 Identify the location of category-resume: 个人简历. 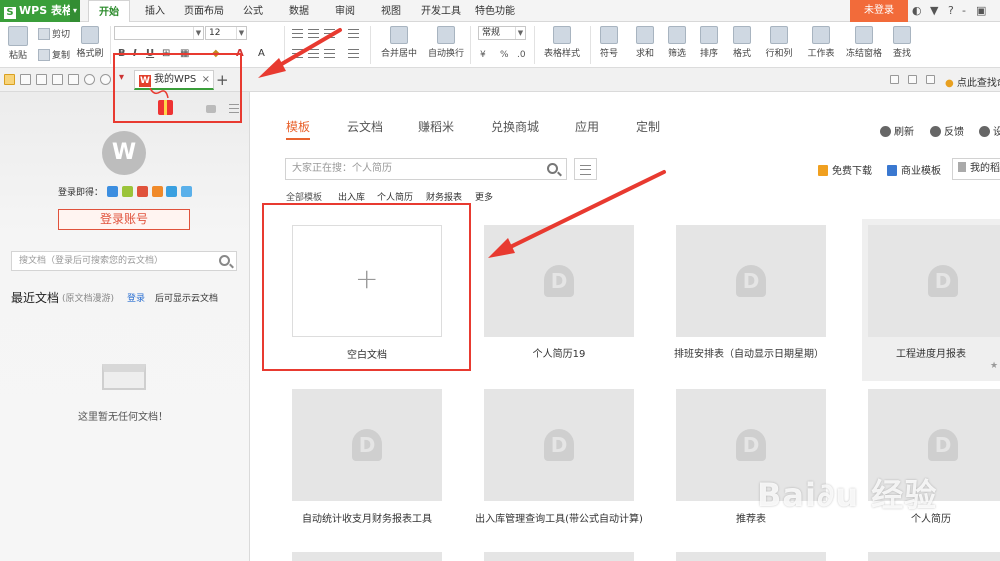
(395, 196).